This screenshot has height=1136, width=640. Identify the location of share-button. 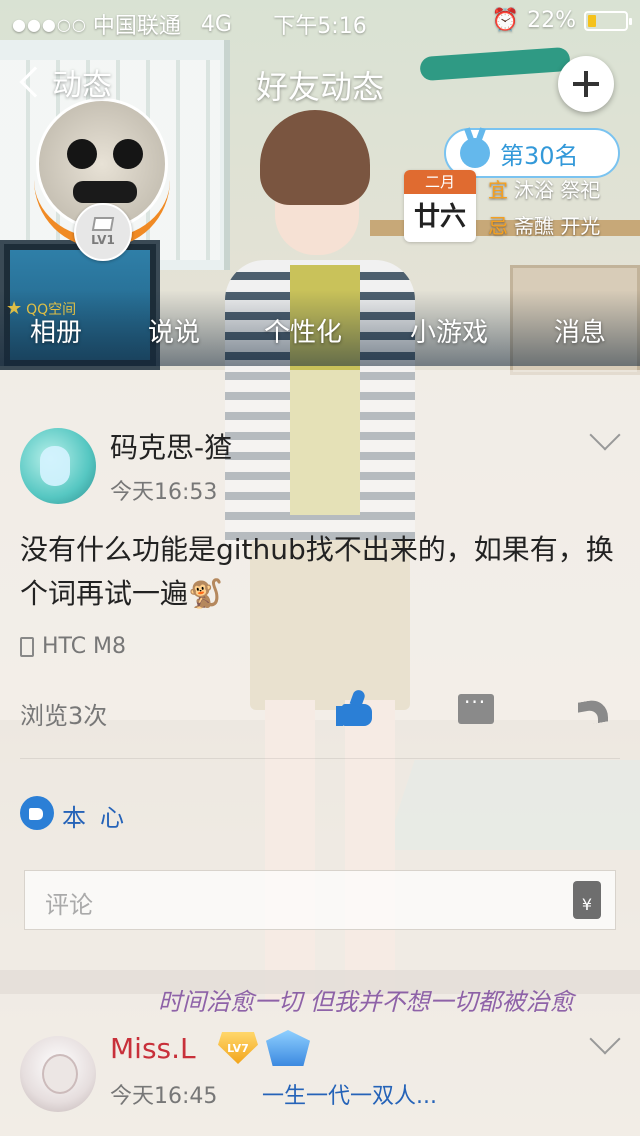
(597, 709).